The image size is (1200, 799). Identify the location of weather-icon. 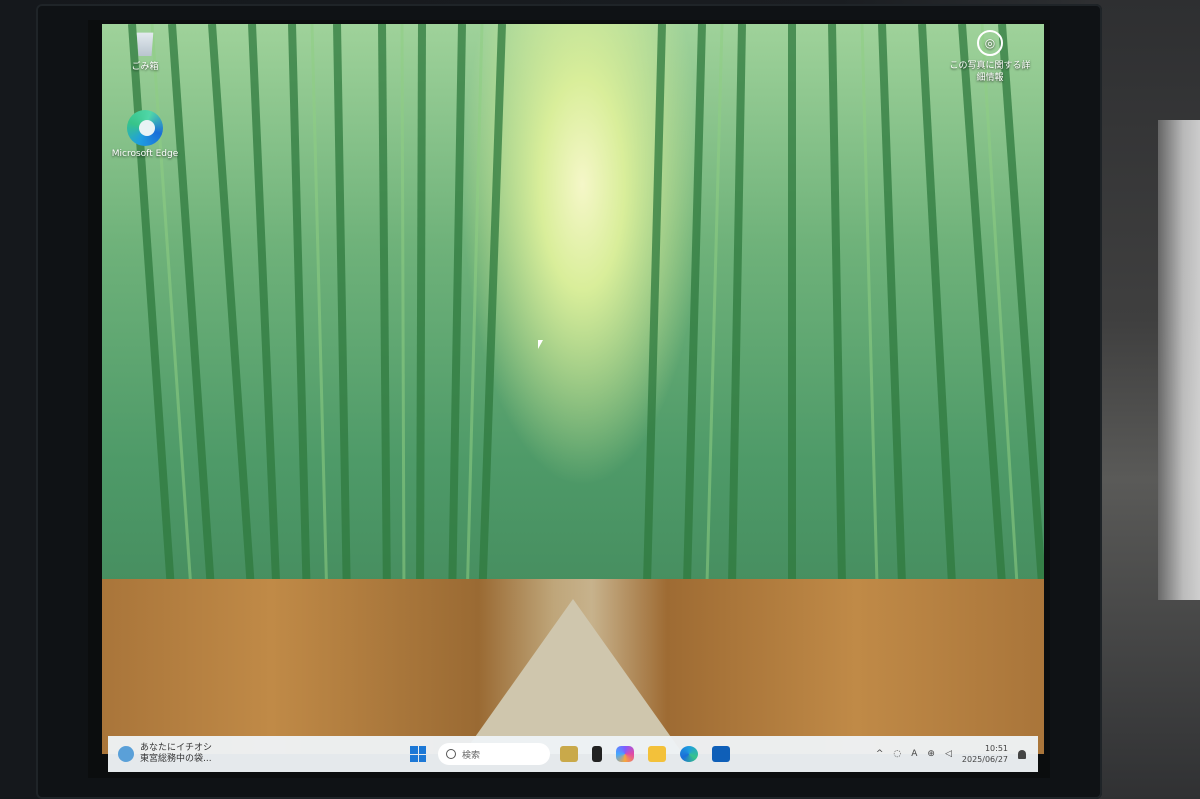
(126, 754).